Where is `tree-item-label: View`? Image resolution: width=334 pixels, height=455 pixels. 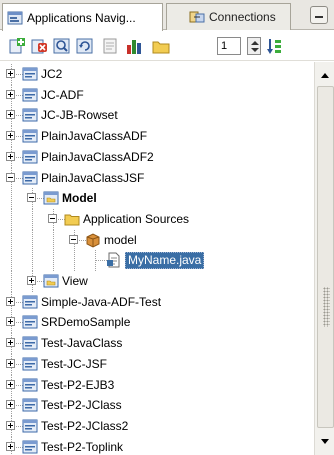
tree-item-label: View is located at coordinates (75, 281).